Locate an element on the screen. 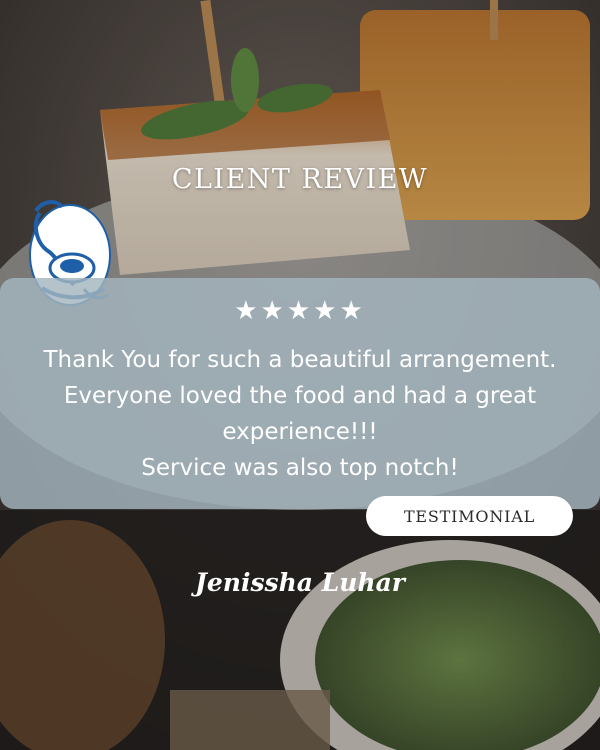 Image resolution: width=600 pixels, height=750 pixels. reviewer-name: Jenissha Luhar is located at coordinates (300, 582).